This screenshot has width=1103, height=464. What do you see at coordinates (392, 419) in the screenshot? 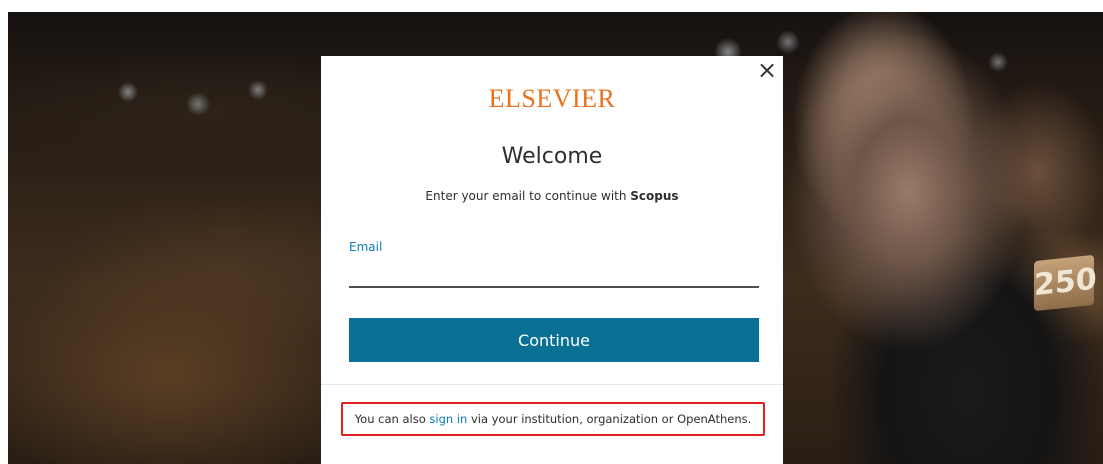
I see `alt-signin-prefix: You can also` at bounding box center [392, 419].